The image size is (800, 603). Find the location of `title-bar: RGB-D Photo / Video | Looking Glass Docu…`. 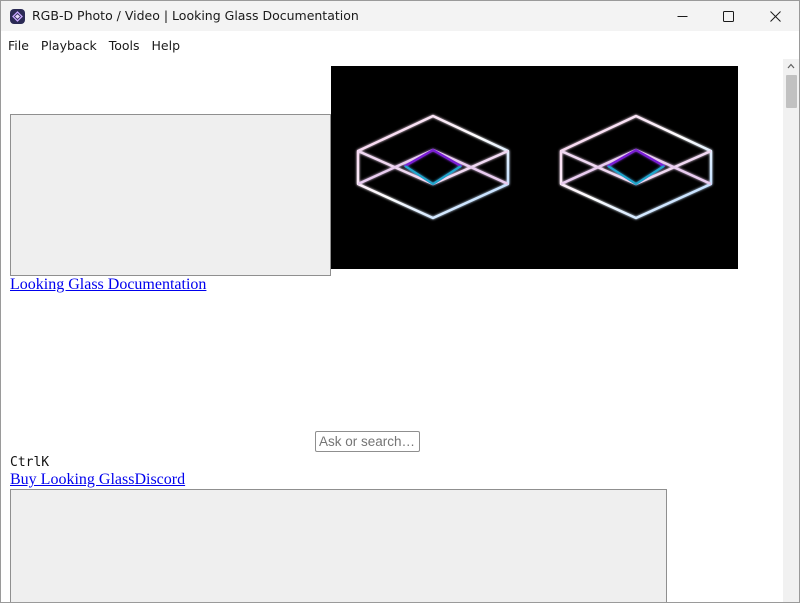

title-bar: RGB-D Photo / Video | Looking Glass Docu… is located at coordinates (400, 16).